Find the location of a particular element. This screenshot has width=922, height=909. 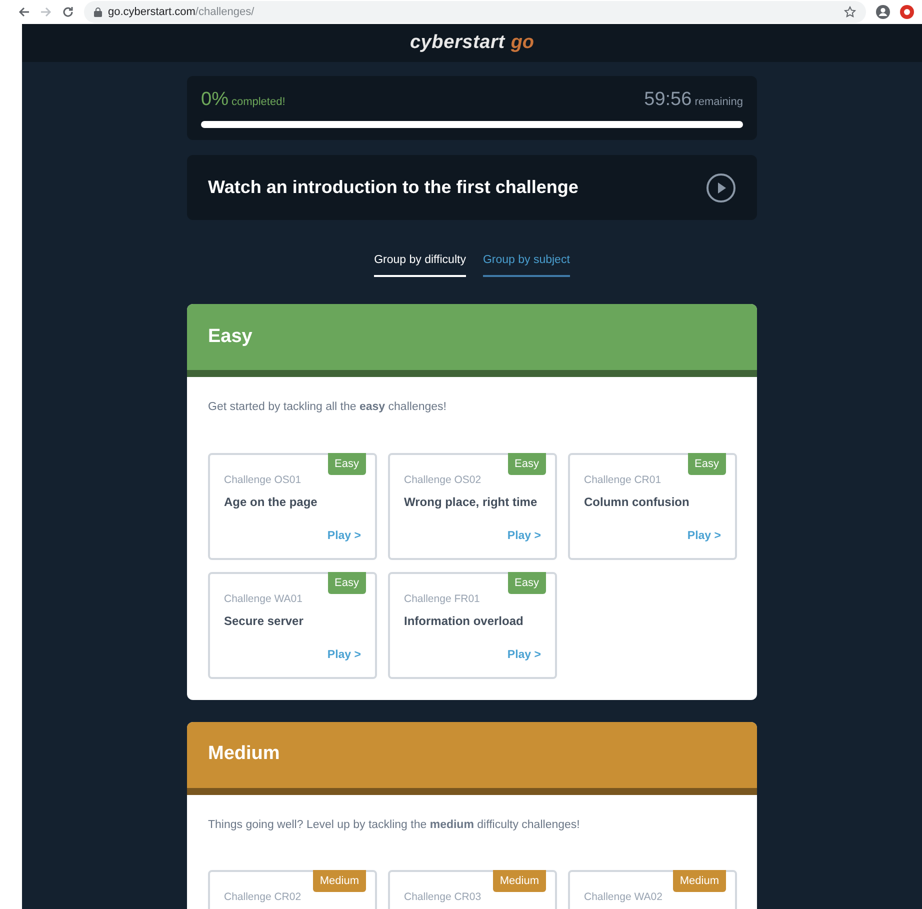

extension-icon is located at coordinates (907, 12).